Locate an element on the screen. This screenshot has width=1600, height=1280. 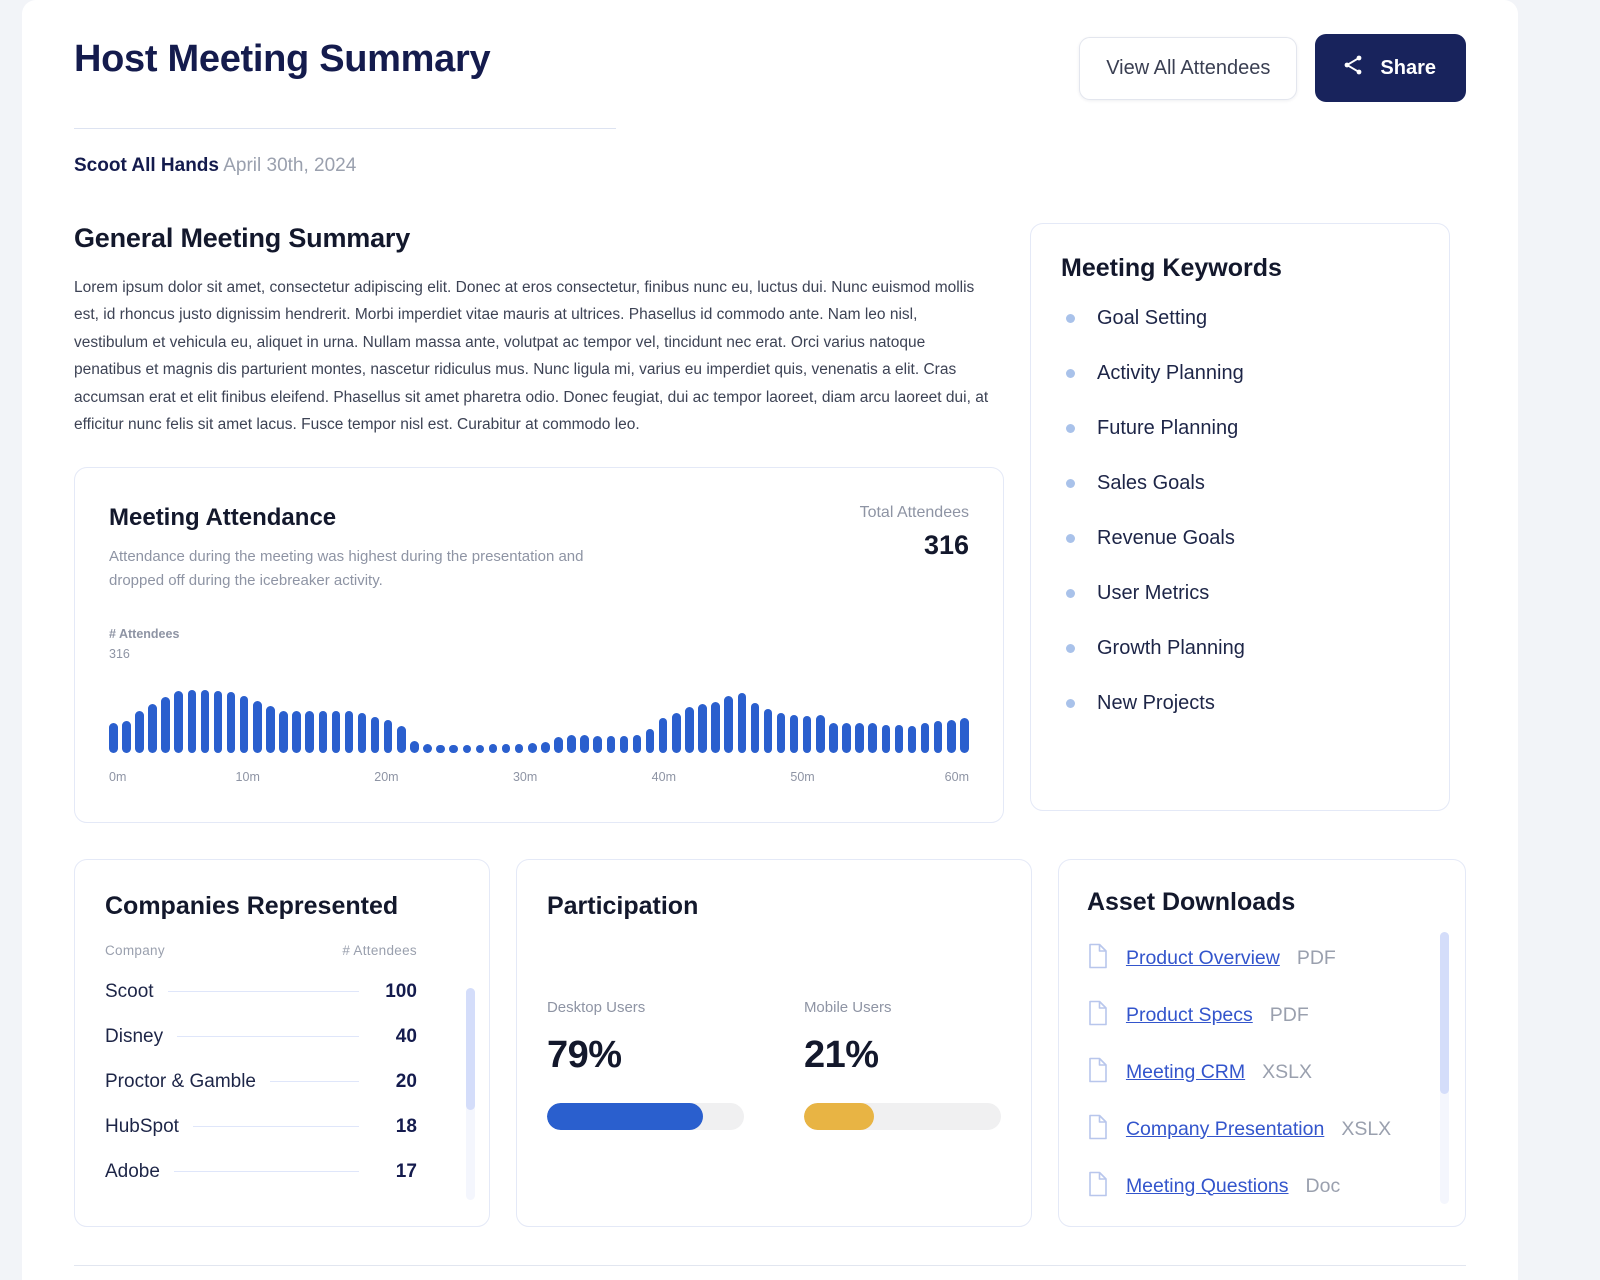
asset-file-type: PDF is located at coordinates (1316, 957).